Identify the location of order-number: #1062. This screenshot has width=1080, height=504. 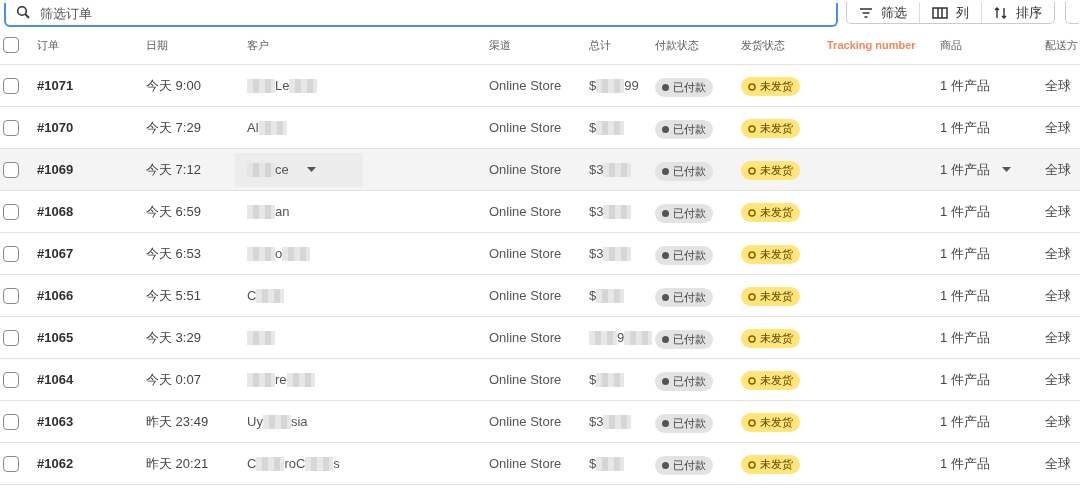
(91, 463).